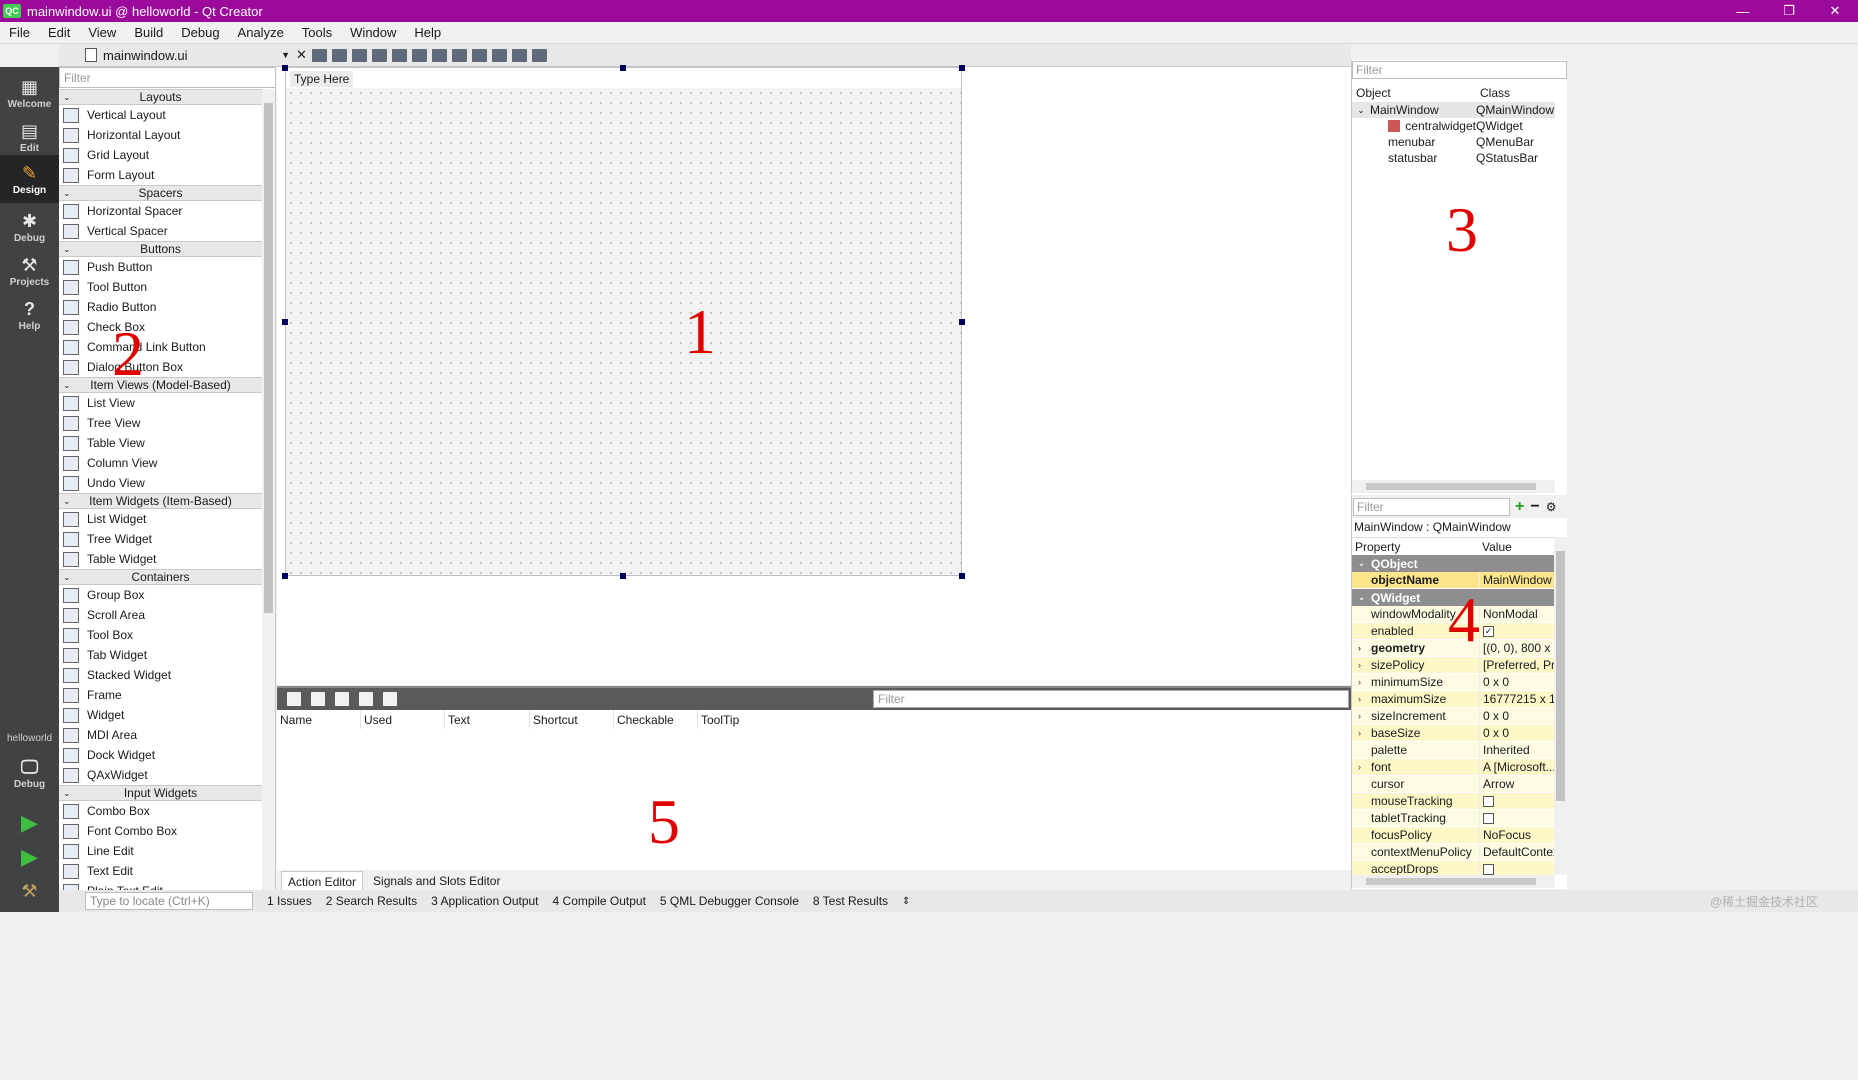 Image resolution: width=1858 pixels, height=1080 pixels. Describe the element at coordinates (906, 901) in the screenshot. I see `up-down-arrow-icon: ⇕` at that location.